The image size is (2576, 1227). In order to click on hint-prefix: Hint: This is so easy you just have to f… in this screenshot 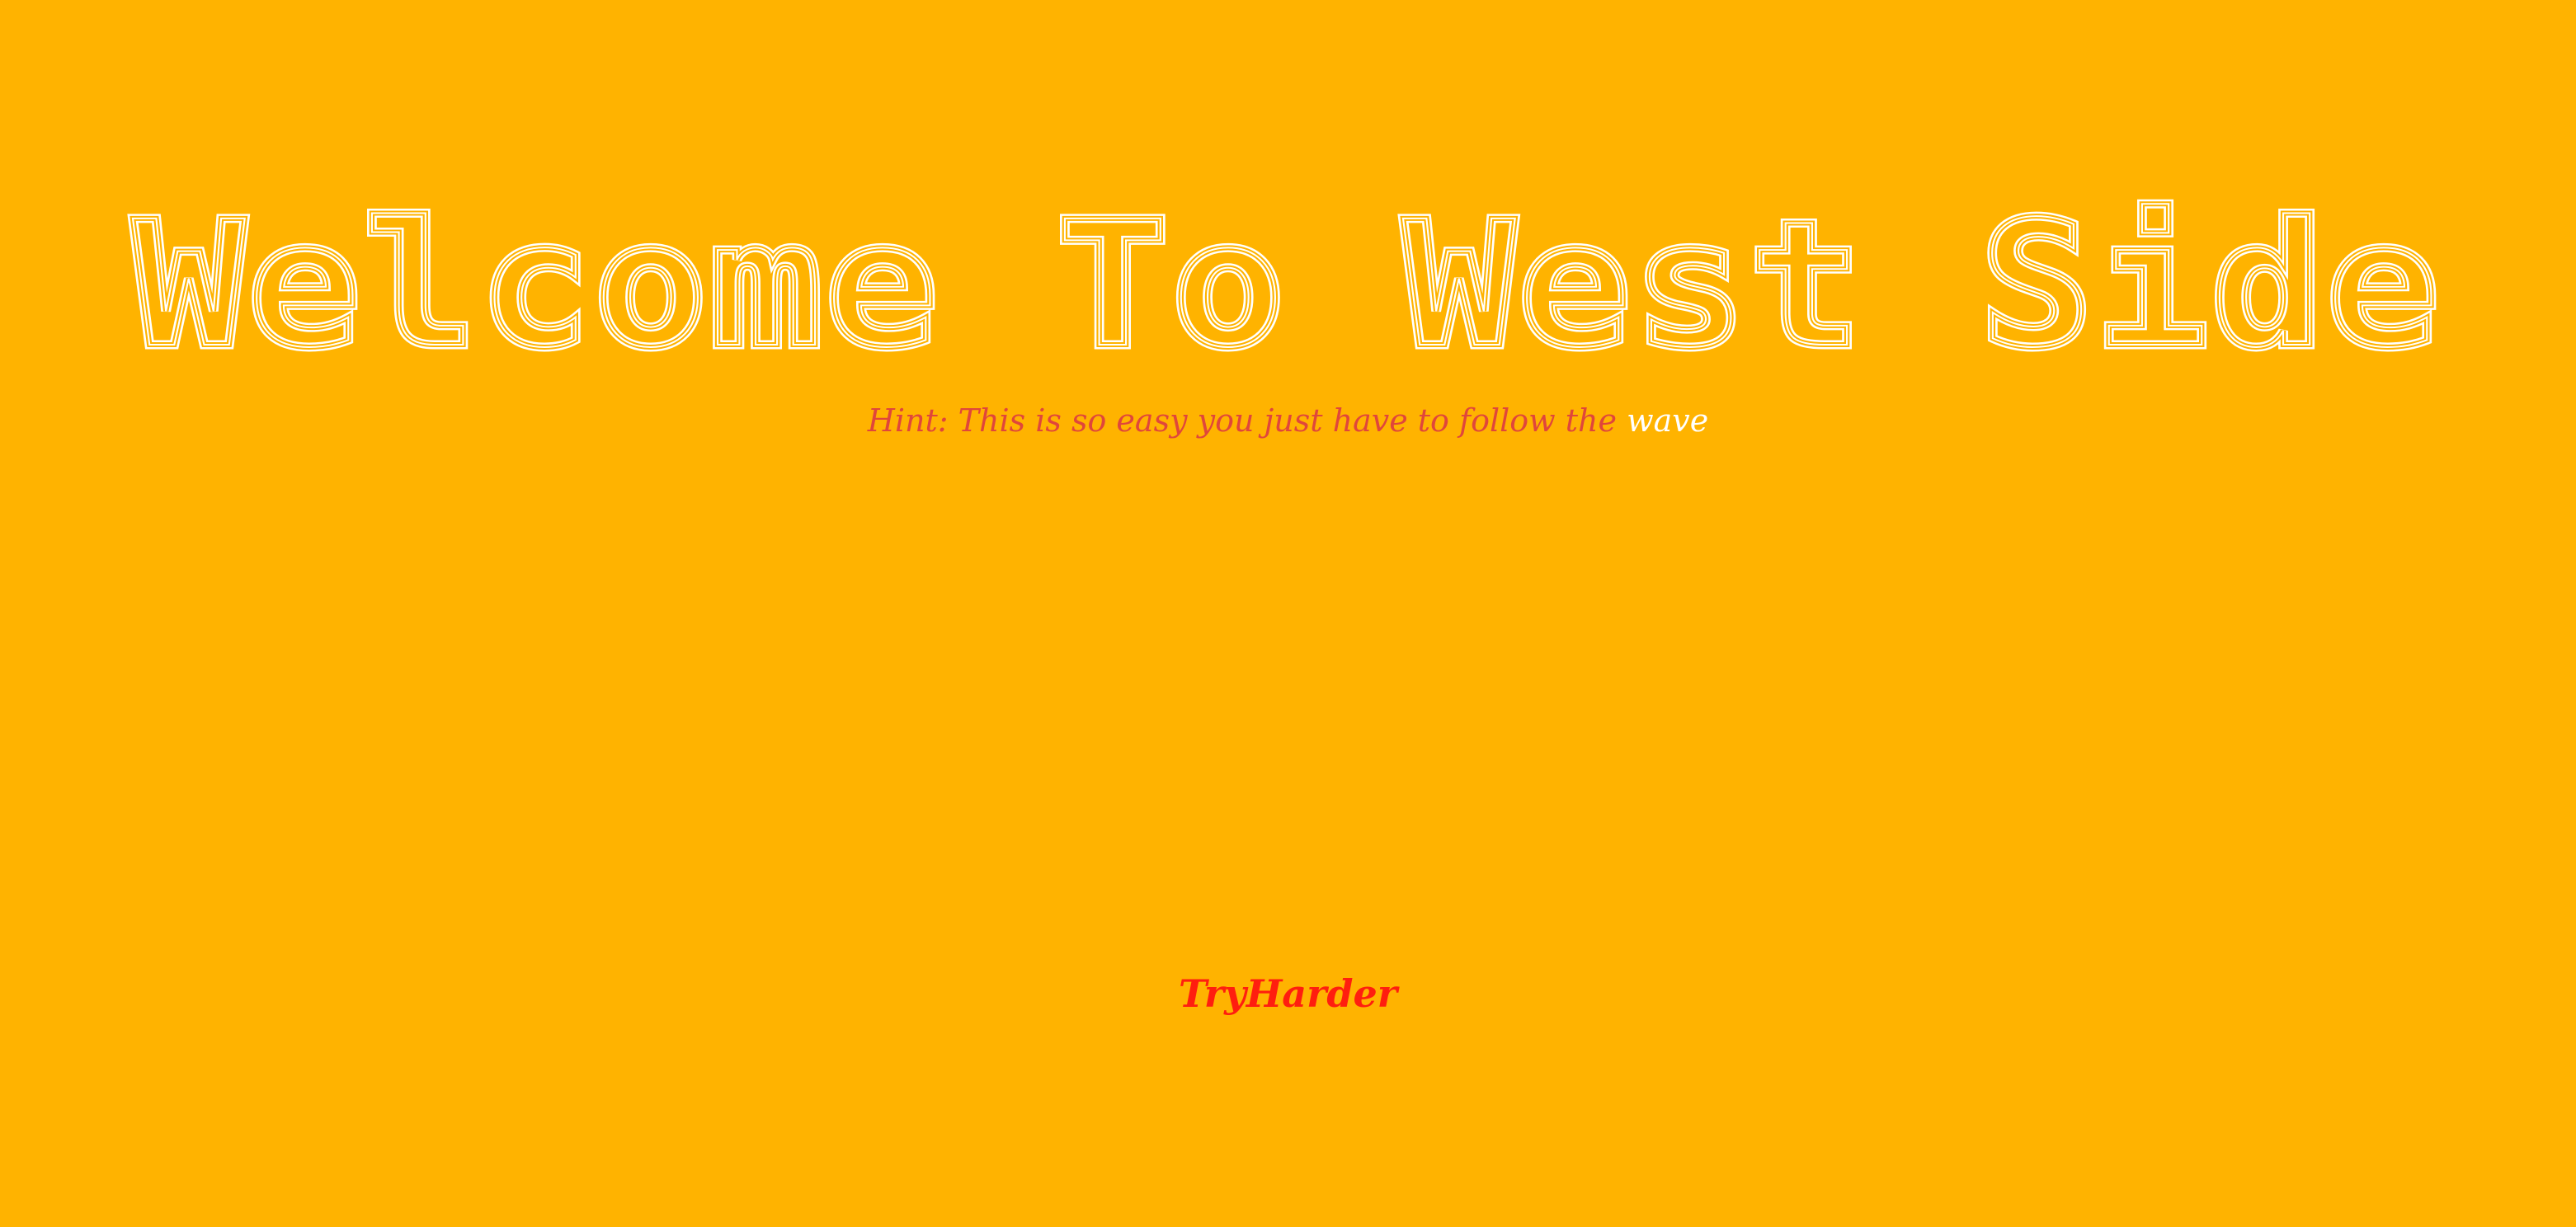, I will do `click(1242, 420)`.